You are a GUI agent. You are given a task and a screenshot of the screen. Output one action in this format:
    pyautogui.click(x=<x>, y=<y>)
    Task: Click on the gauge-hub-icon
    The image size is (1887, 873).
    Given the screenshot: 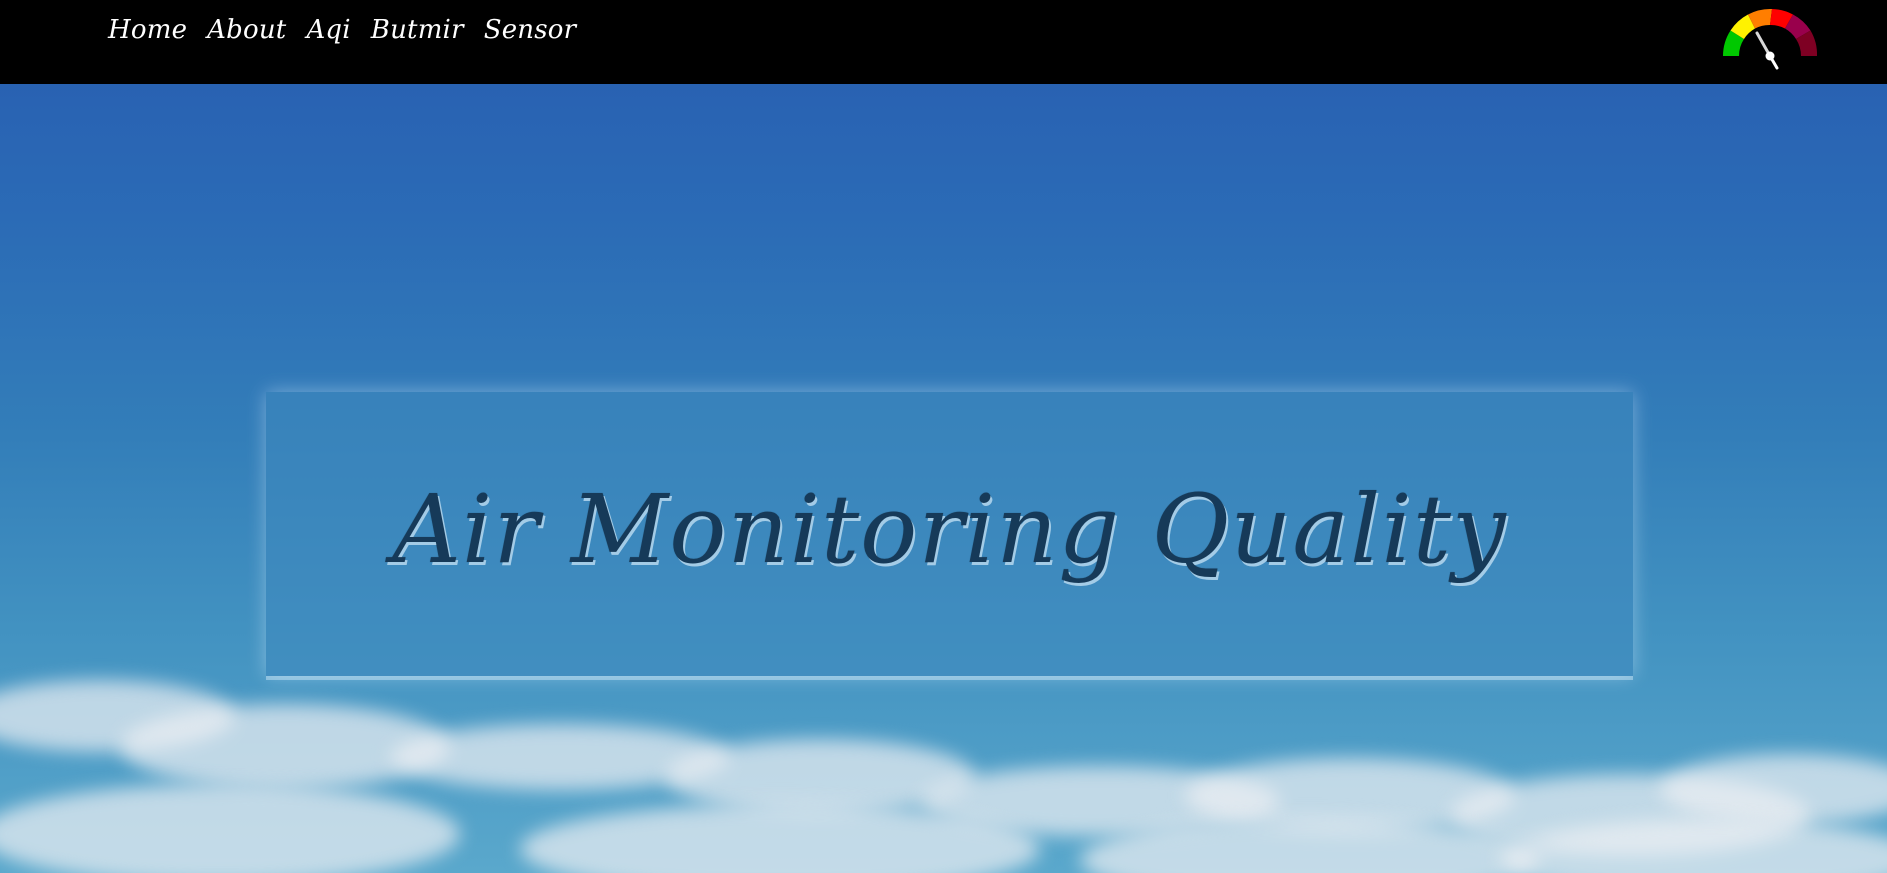 What is the action you would take?
    pyautogui.click(x=1770, y=56)
    